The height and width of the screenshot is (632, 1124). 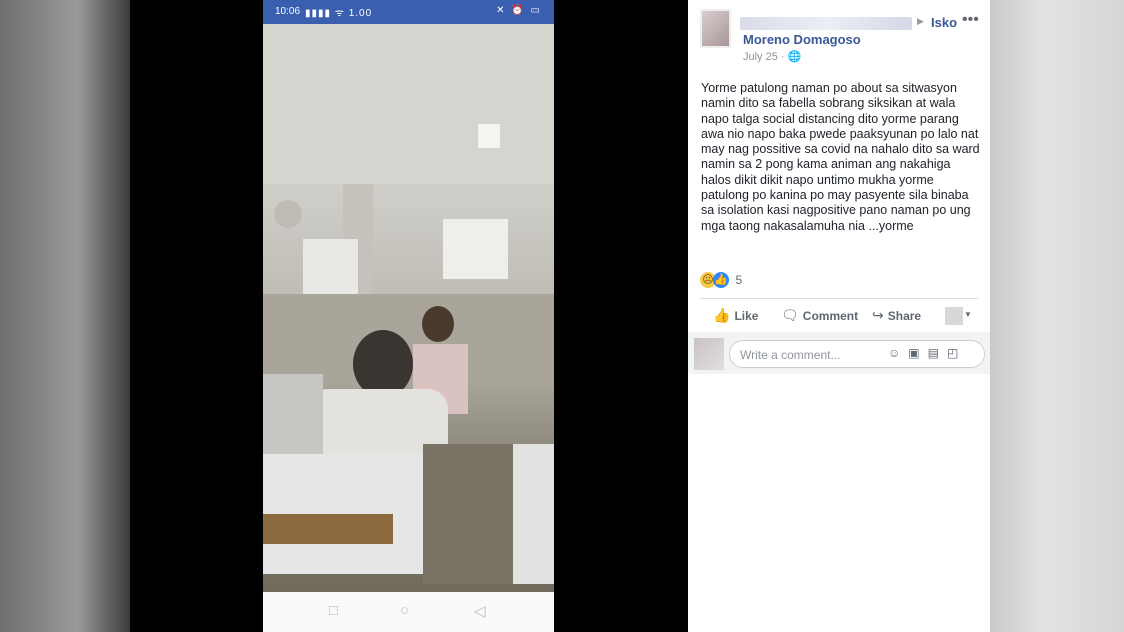 I want to click on android-nav-bar: □ ○ ◁, so click(x=408, y=612).